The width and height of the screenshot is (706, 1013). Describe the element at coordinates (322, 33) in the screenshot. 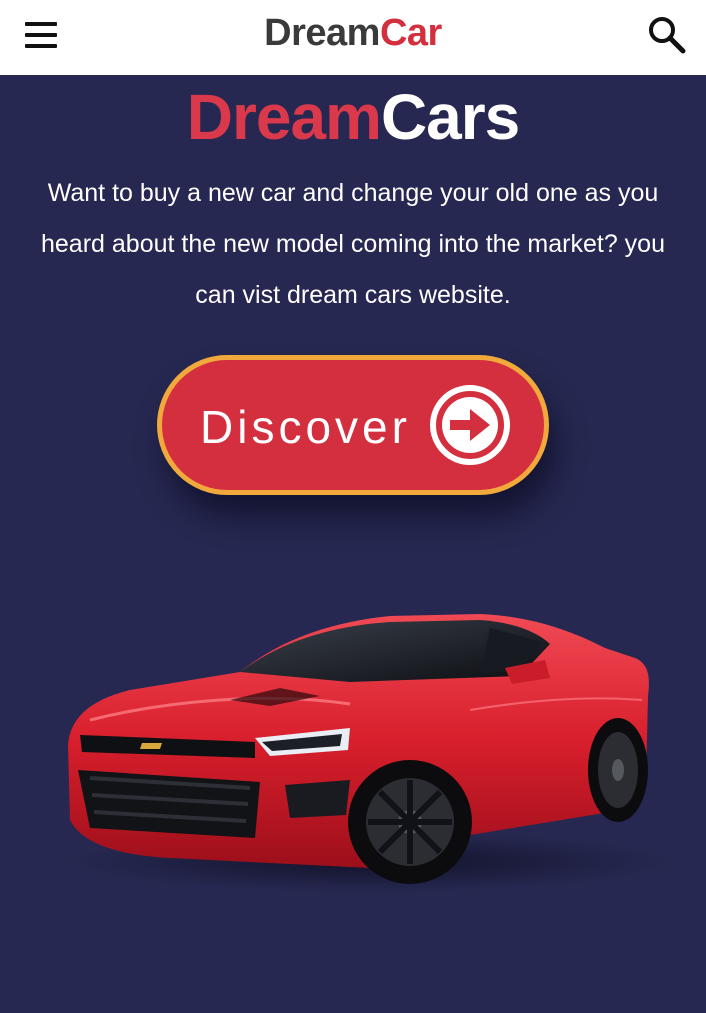

I see `brand-logo-part1: Dream` at that location.